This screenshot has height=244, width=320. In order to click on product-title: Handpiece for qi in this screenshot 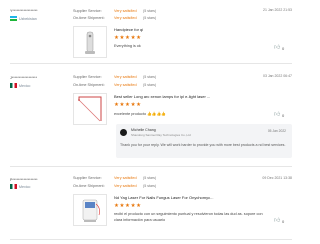, I will do `click(128, 29)`.